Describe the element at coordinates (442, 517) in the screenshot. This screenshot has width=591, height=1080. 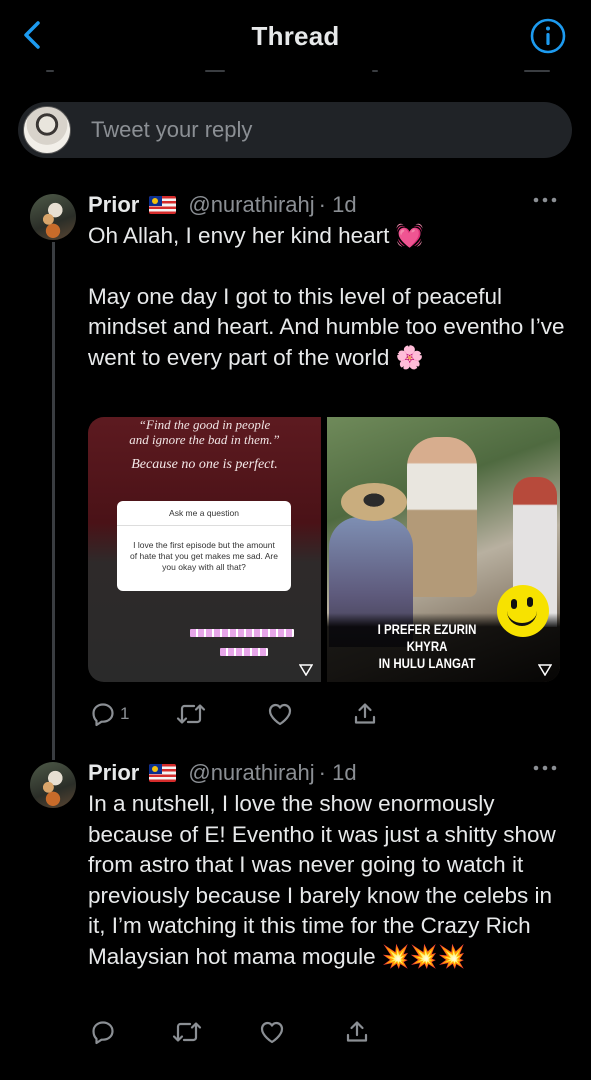
I see `woman-figure` at that location.